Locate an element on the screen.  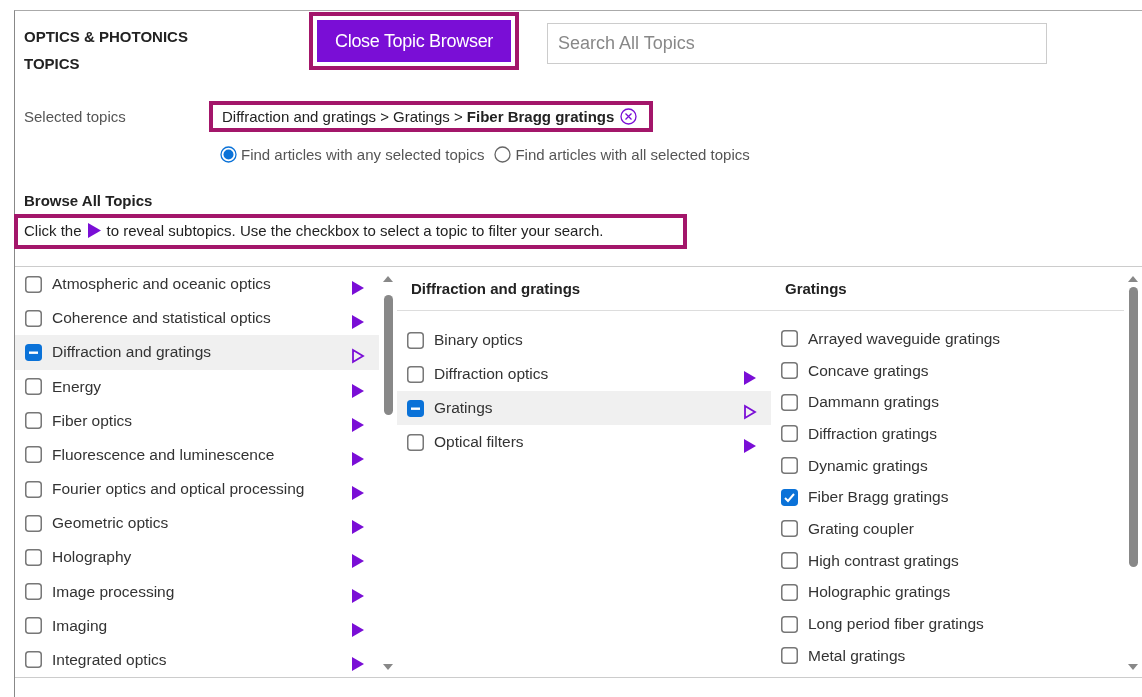
column-heading: Diffraction and gratings is located at coordinates (495, 288).